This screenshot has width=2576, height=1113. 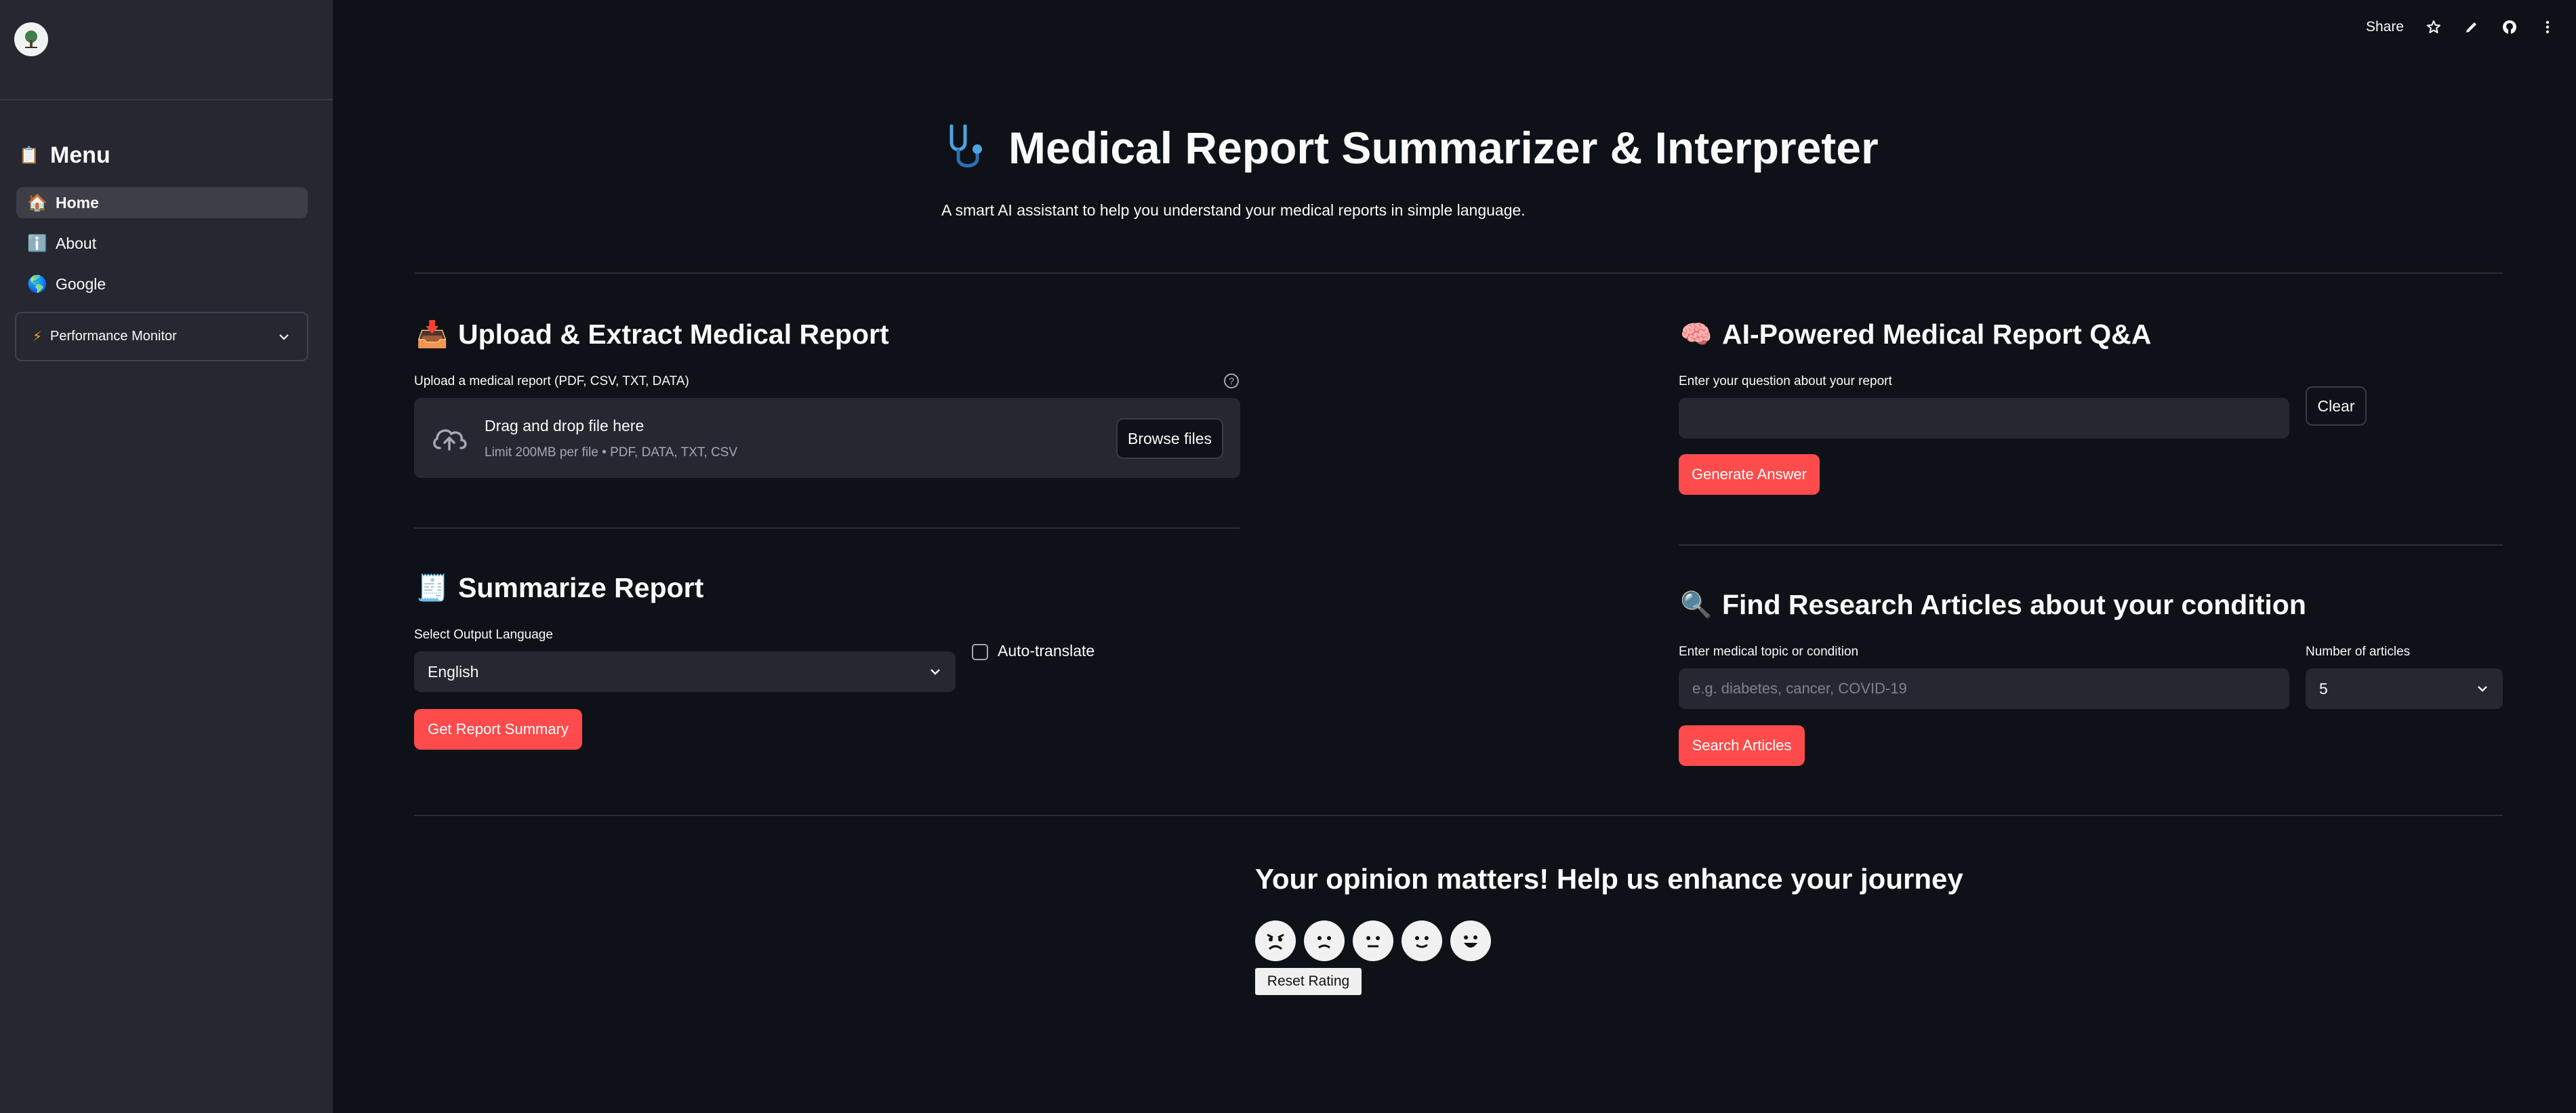 What do you see at coordinates (80, 155) in the screenshot?
I see `menu-title-label: Menu` at bounding box center [80, 155].